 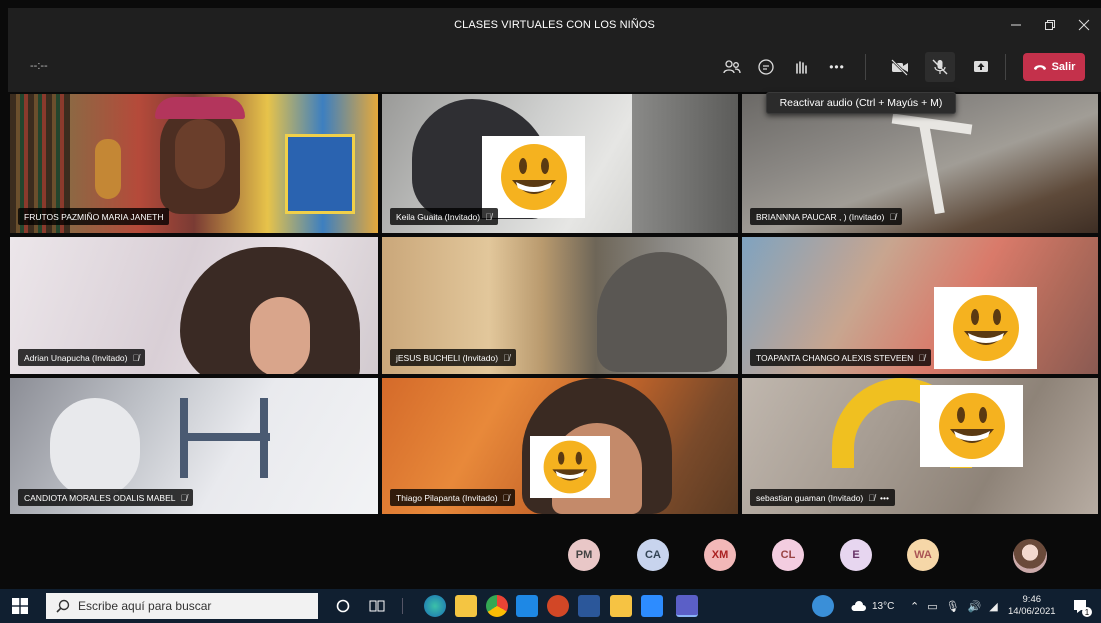 What do you see at coordinates (837, 67) in the screenshot?
I see `more-options-button: •••` at bounding box center [837, 67].